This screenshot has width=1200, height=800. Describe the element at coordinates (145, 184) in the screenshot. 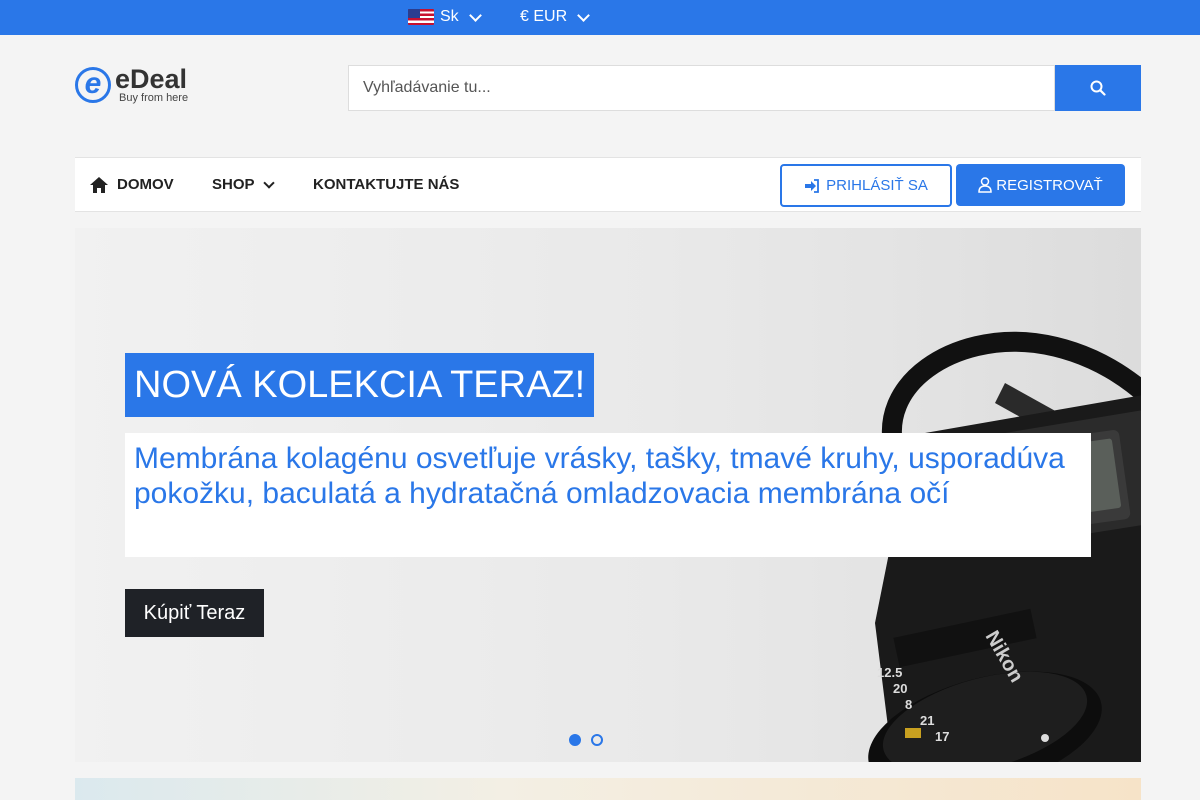

I see `nav-home-label: DOMOV` at that location.